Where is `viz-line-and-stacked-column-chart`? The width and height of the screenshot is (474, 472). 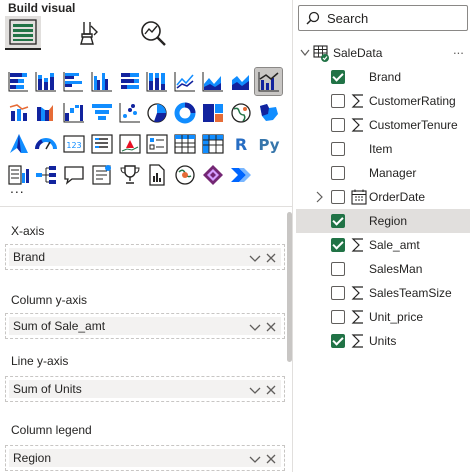 viz-line-and-stacked-column-chart is located at coordinates (18, 112).